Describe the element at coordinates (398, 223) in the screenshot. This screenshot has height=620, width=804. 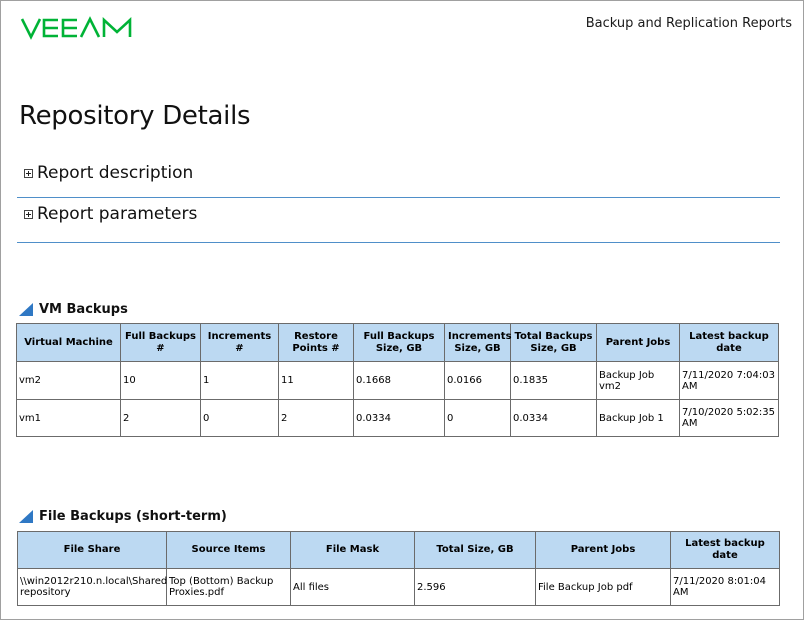
I see `report-parameters-expander: Report parameters` at that location.